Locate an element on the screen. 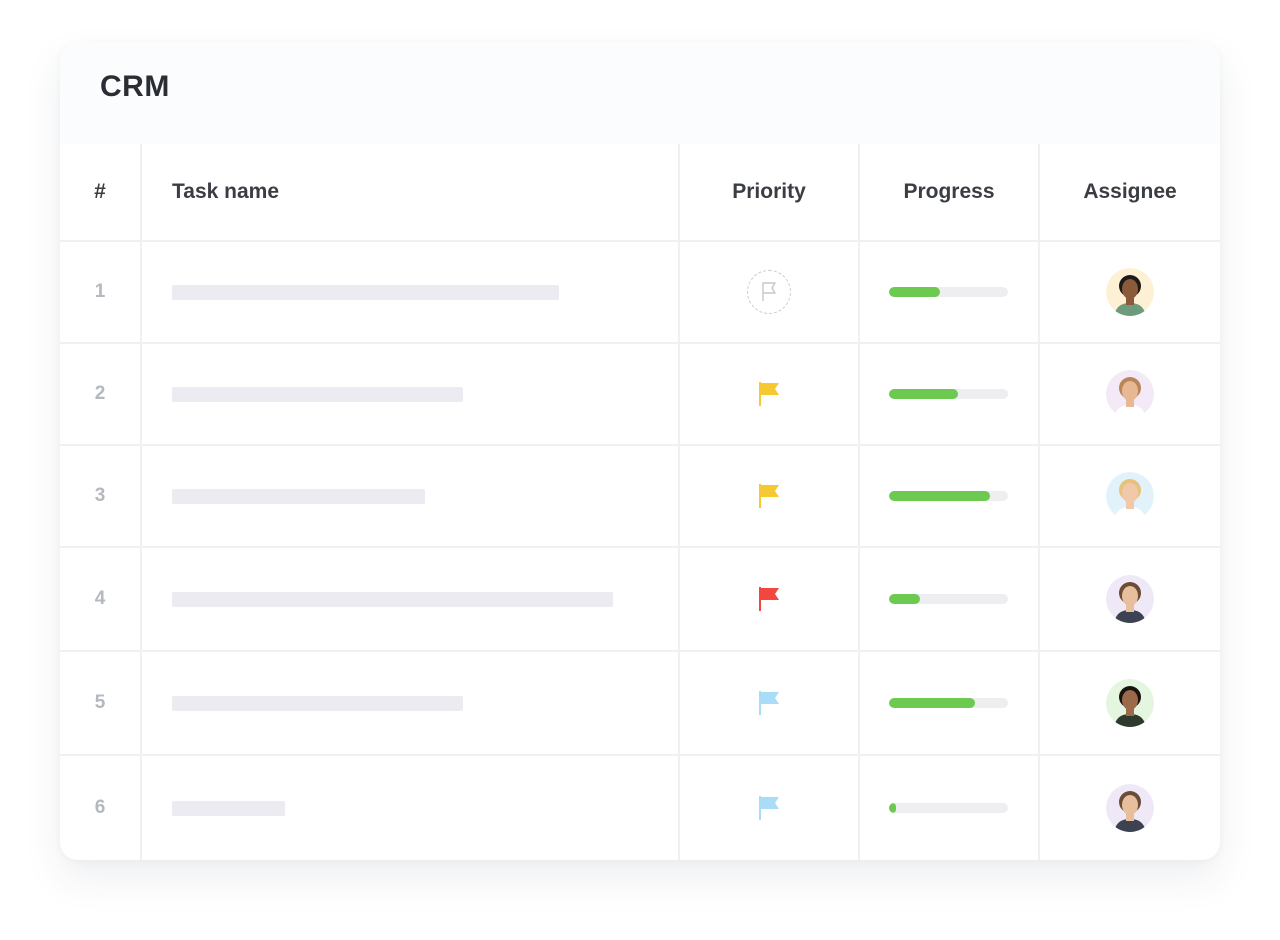 This screenshot has width=1280, height=940. header-task-name: Task name is located at coordinates (225, 192).